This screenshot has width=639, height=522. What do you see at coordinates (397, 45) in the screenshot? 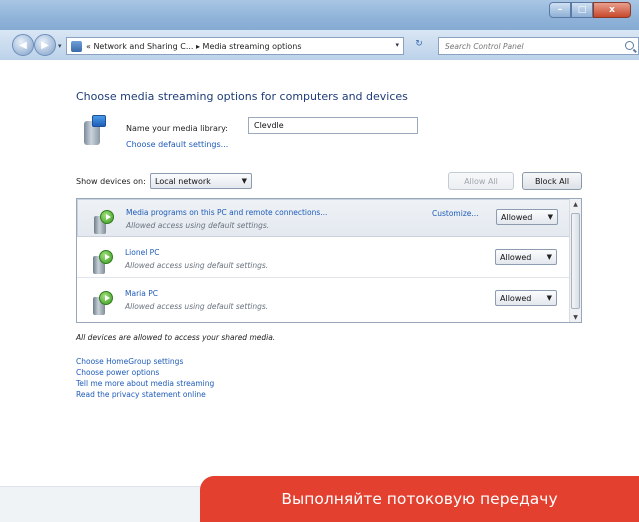
I see `address-dropdown-icon: ▾` at bounding box center [397, 45].